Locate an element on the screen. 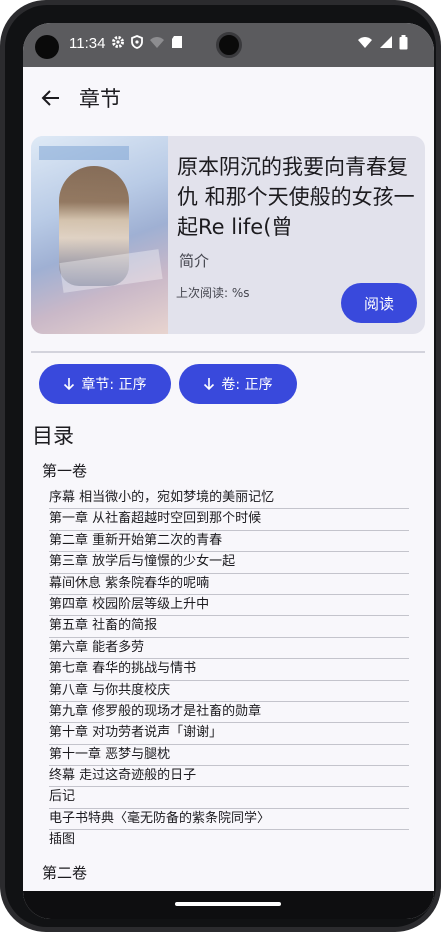 This screenshot has height=932, width=441. book-intro-label: 简介 is located at coordinates (194, 260).